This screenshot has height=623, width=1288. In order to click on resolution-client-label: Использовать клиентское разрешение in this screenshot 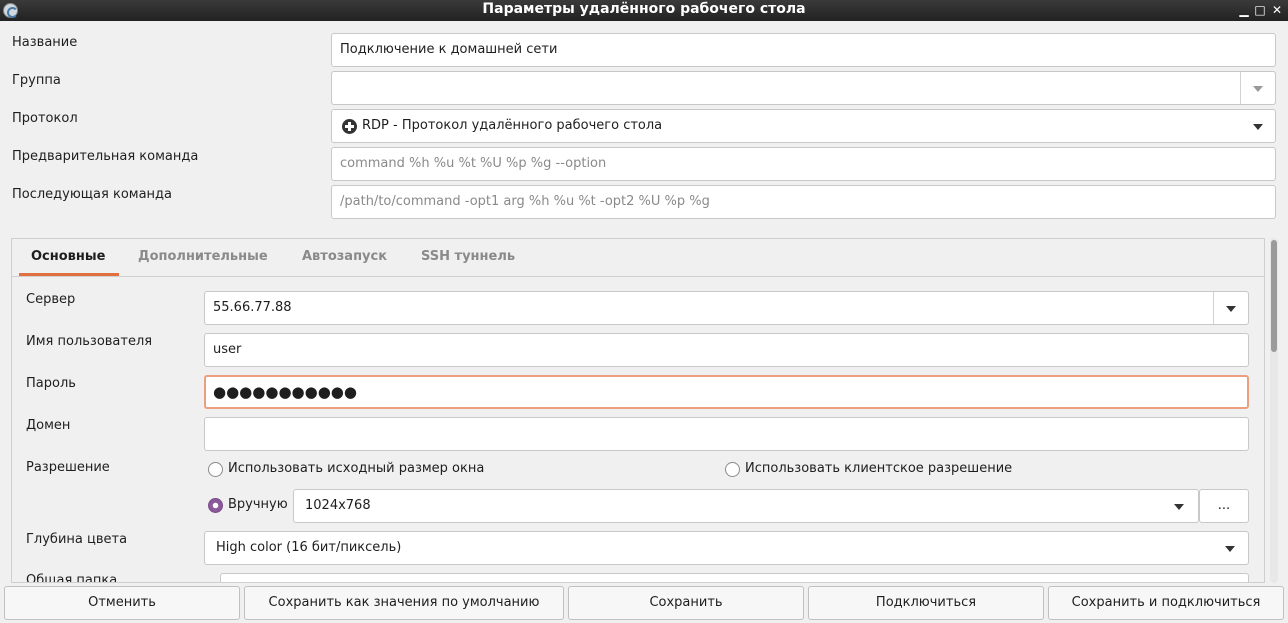, I will do `click(878, 468)`.